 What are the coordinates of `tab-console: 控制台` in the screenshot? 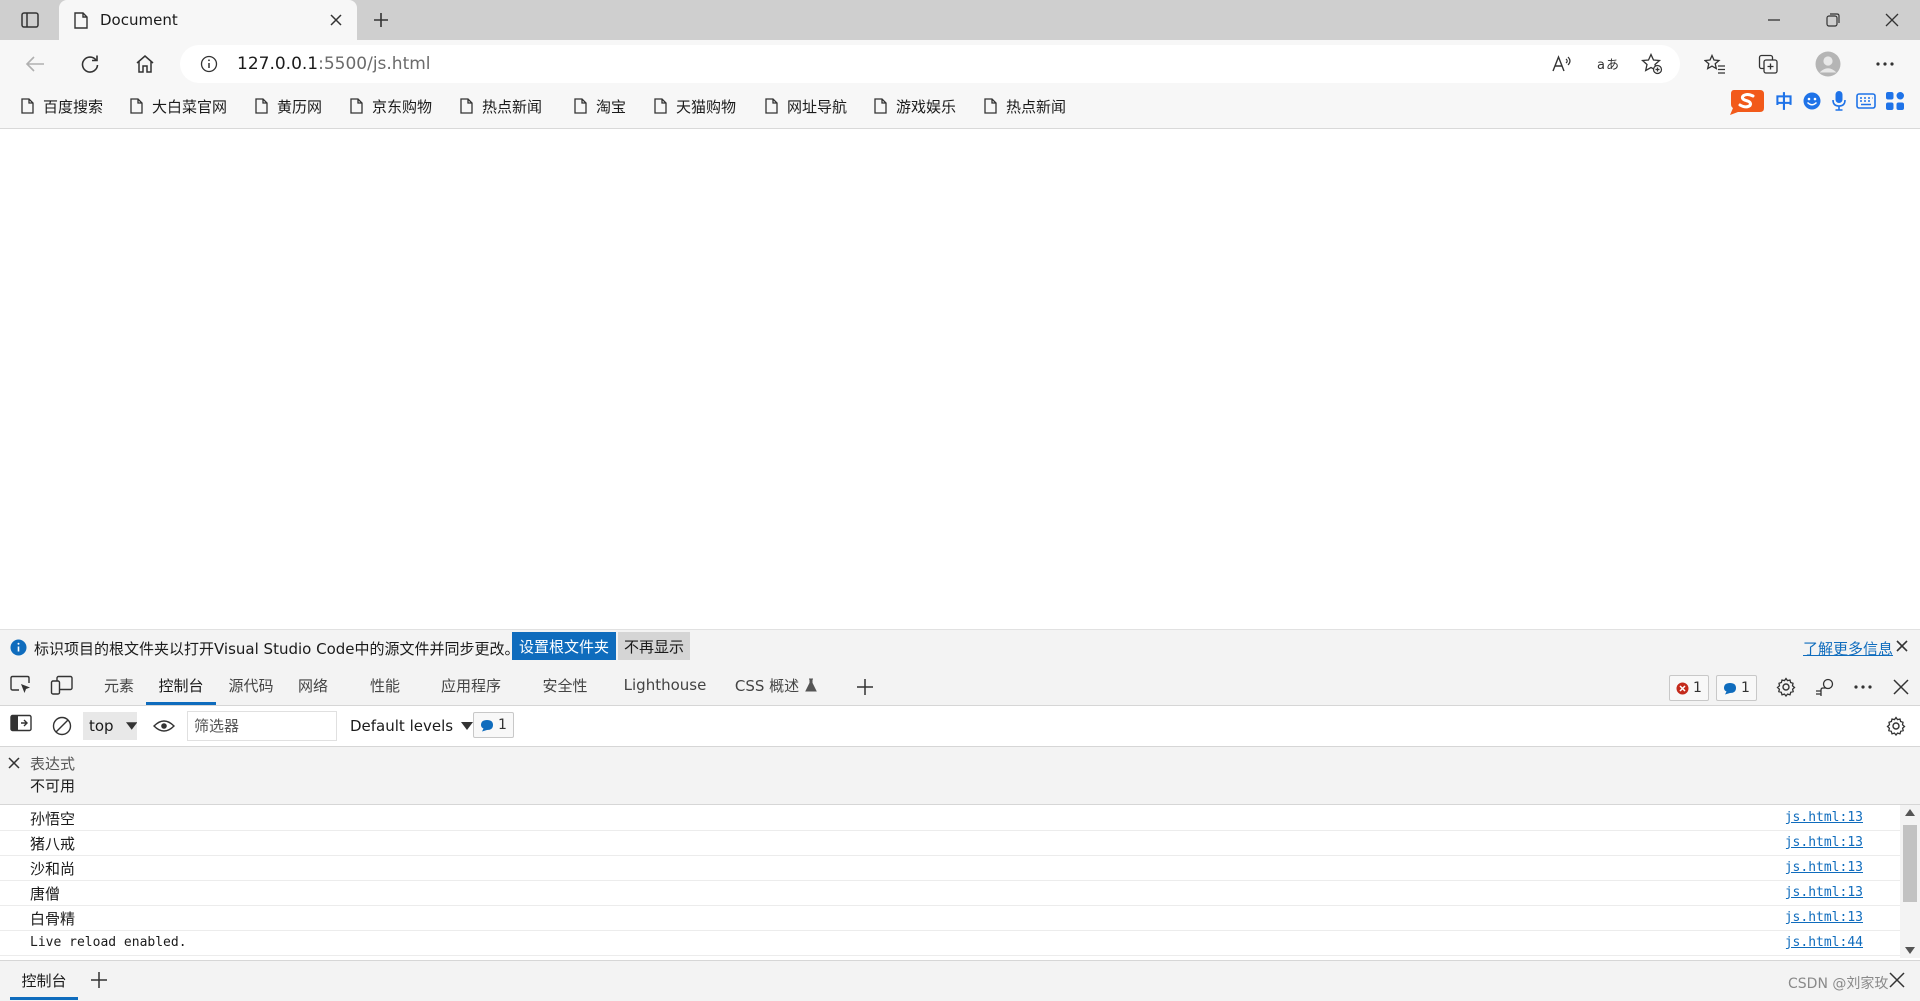 It's located at (181, 685).